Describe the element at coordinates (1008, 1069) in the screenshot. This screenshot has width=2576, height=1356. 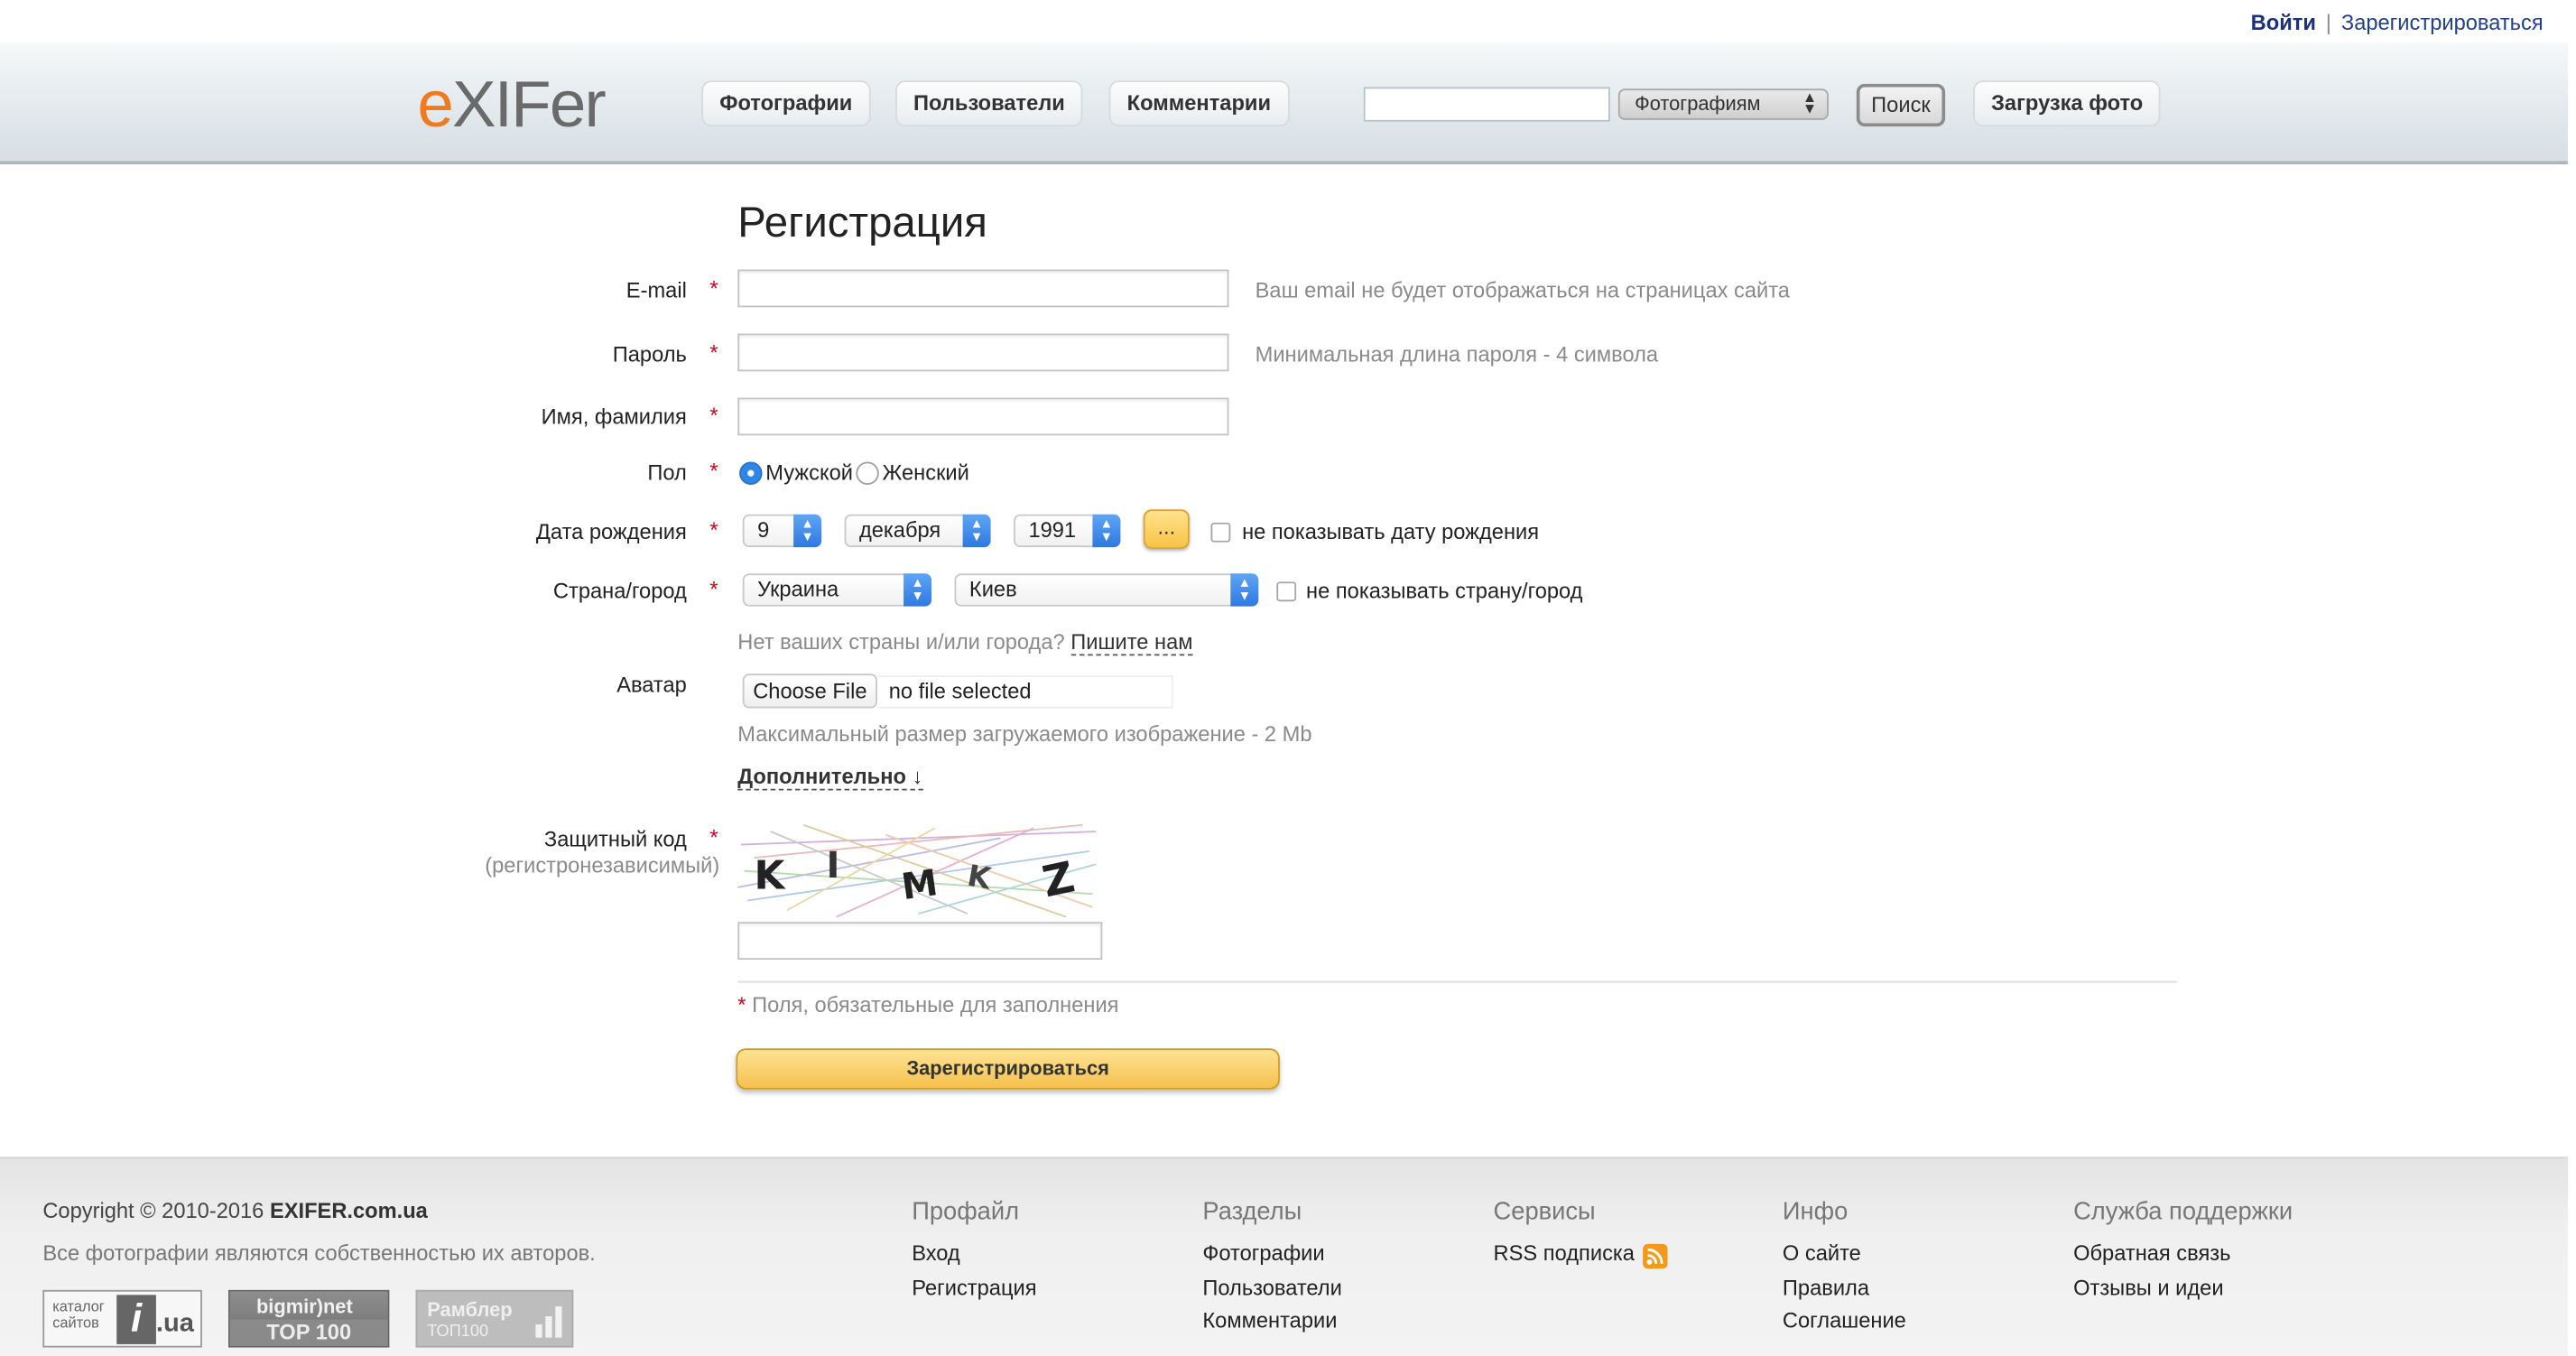
I see `register-submit-button: Зарегистрироваться` at that location.